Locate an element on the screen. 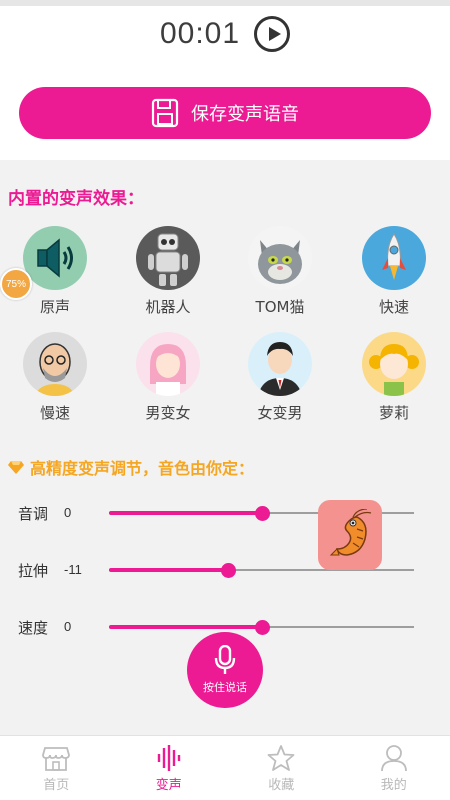 This screenshot has height=800, width=450. little-girl-icon is located at coordinates (394, 364).